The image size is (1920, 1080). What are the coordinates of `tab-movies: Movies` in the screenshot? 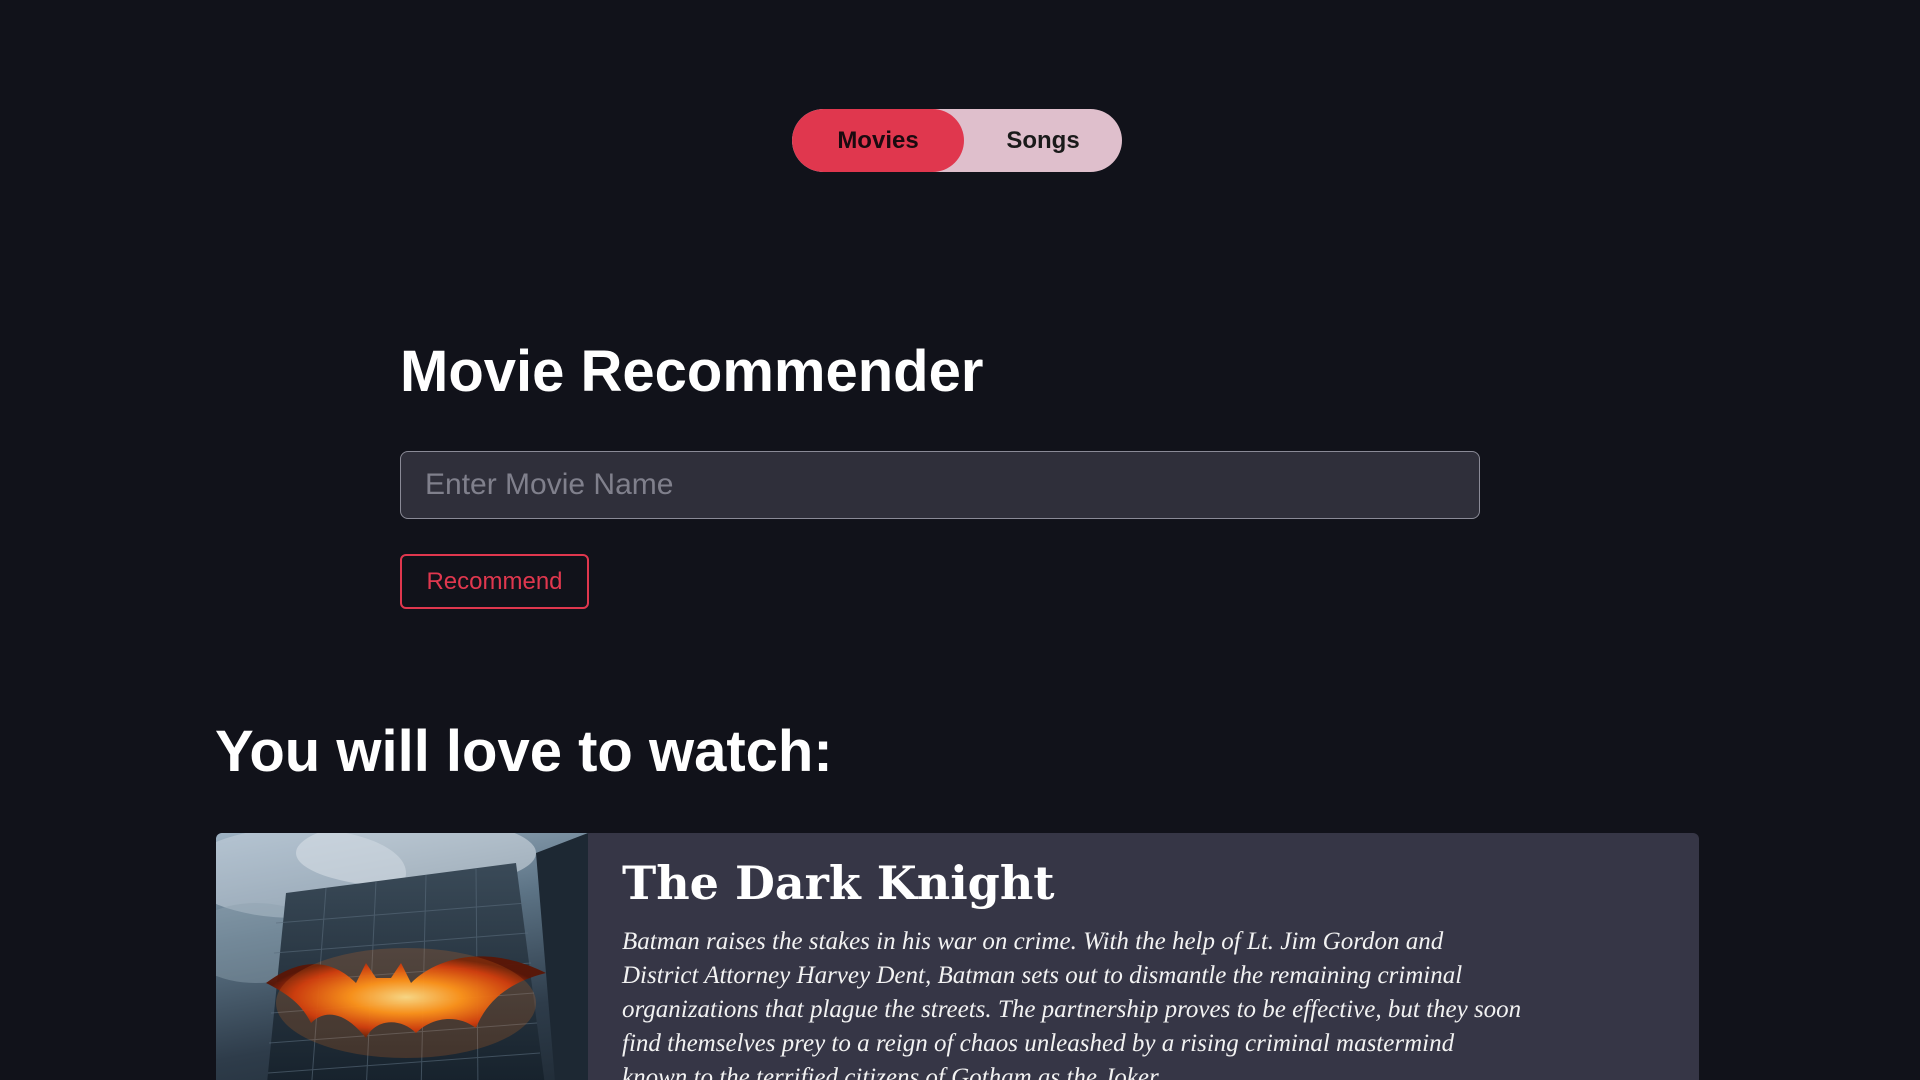 It's located at (878, 140).